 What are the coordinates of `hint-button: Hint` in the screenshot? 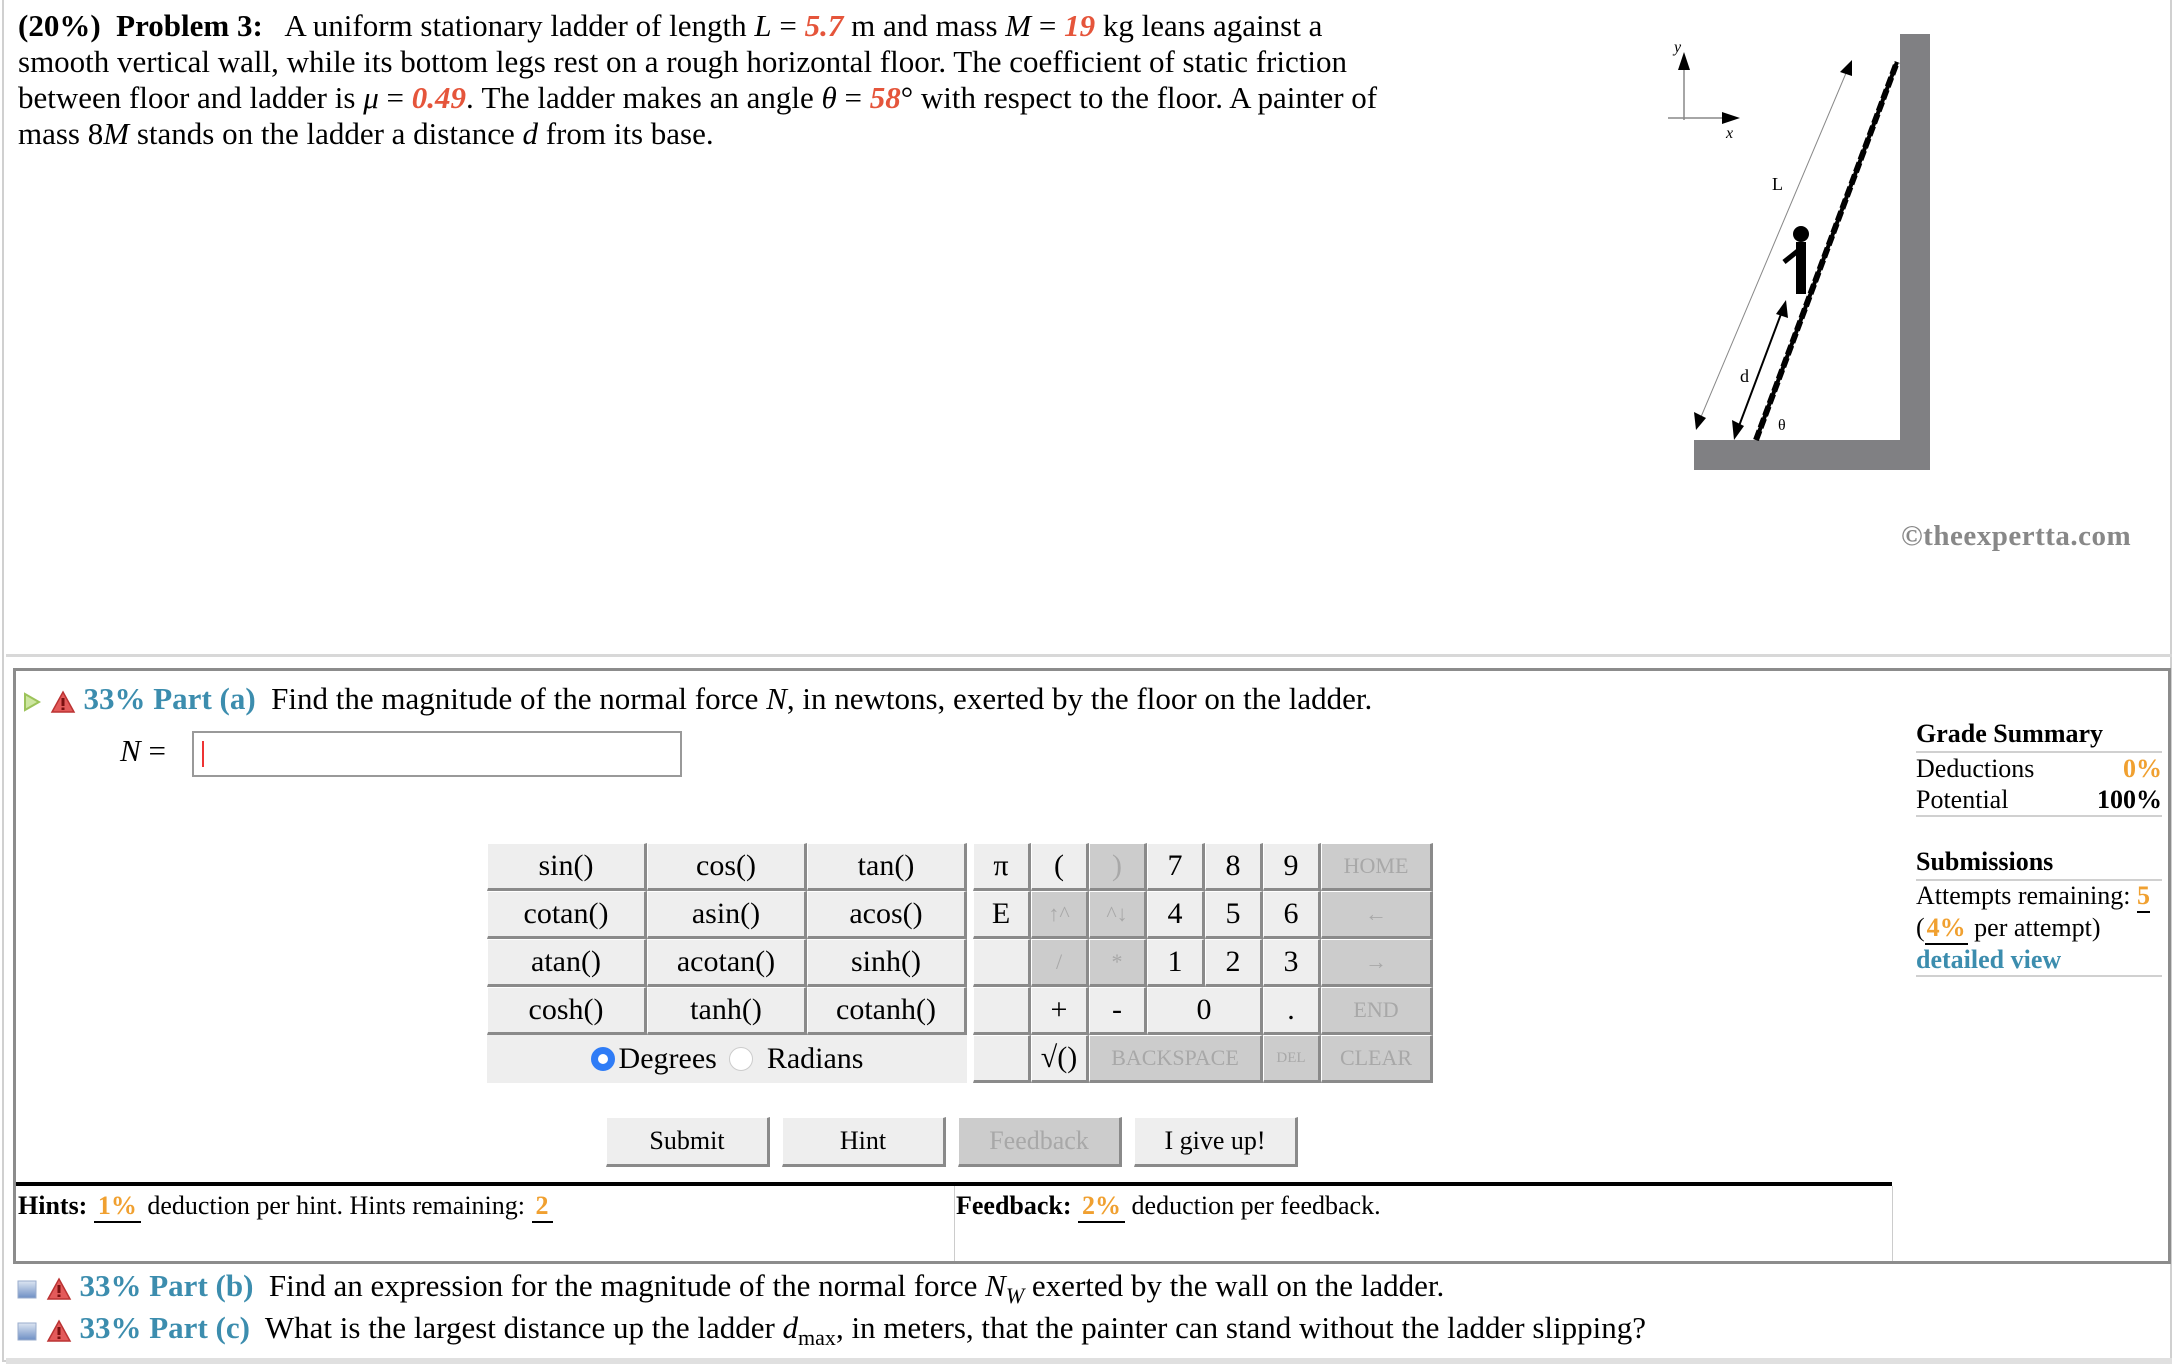 It's located at (864, 1142).